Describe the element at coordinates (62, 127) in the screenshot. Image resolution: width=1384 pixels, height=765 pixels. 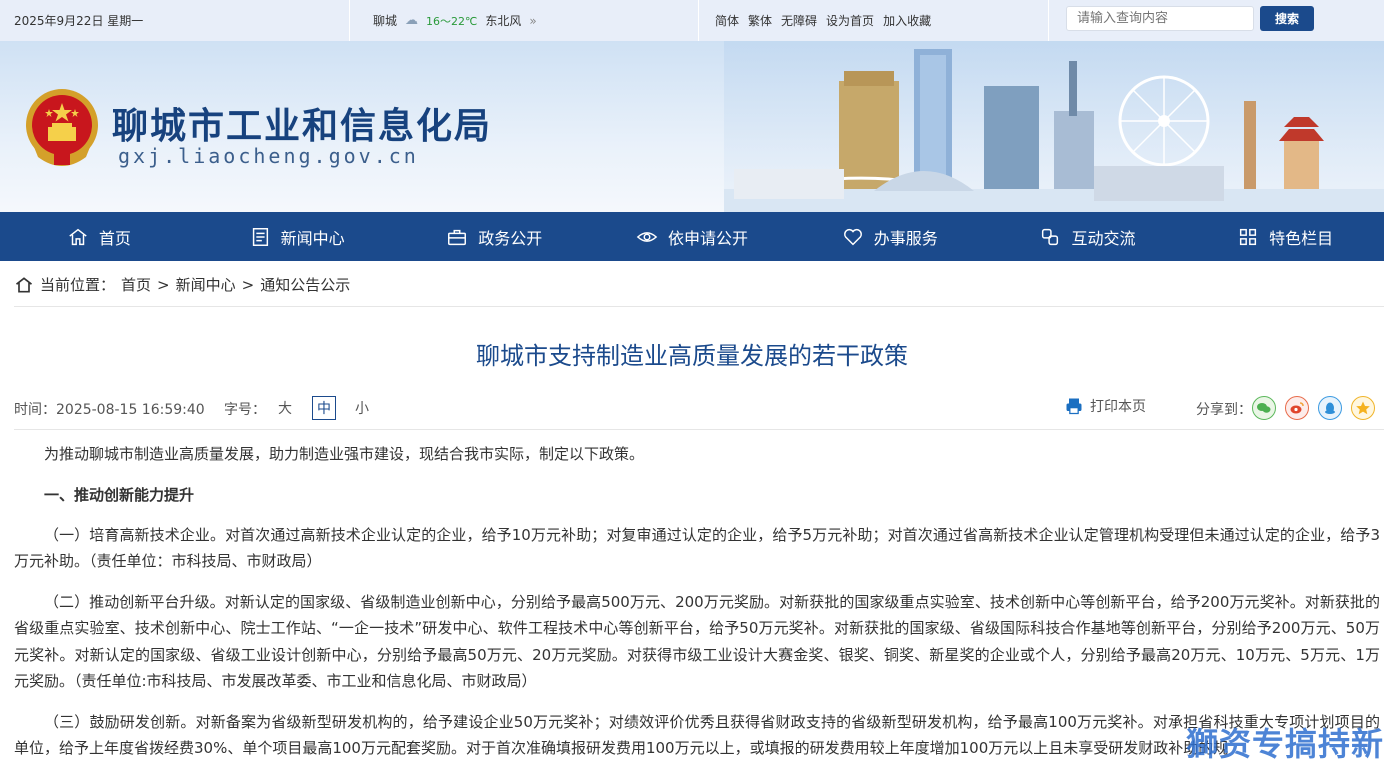
I see `national-emblem-icon` at that location.